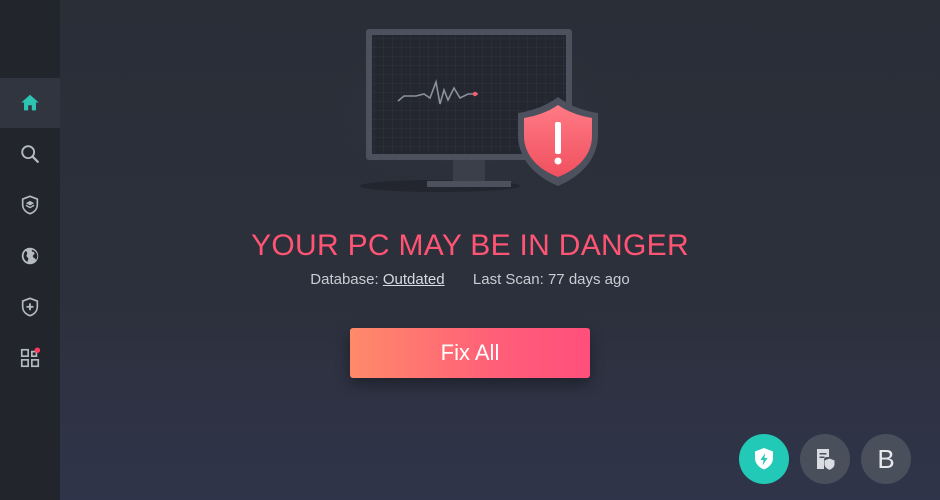 The width and height of the screenshot is (940, 500). I want to click on apps-grid-icon, so click(30, 357).